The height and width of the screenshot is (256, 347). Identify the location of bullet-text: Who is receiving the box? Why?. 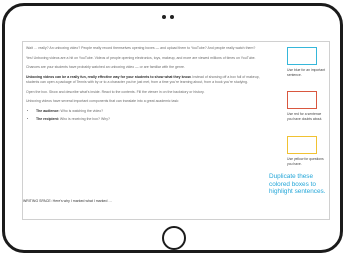
(84, 119).